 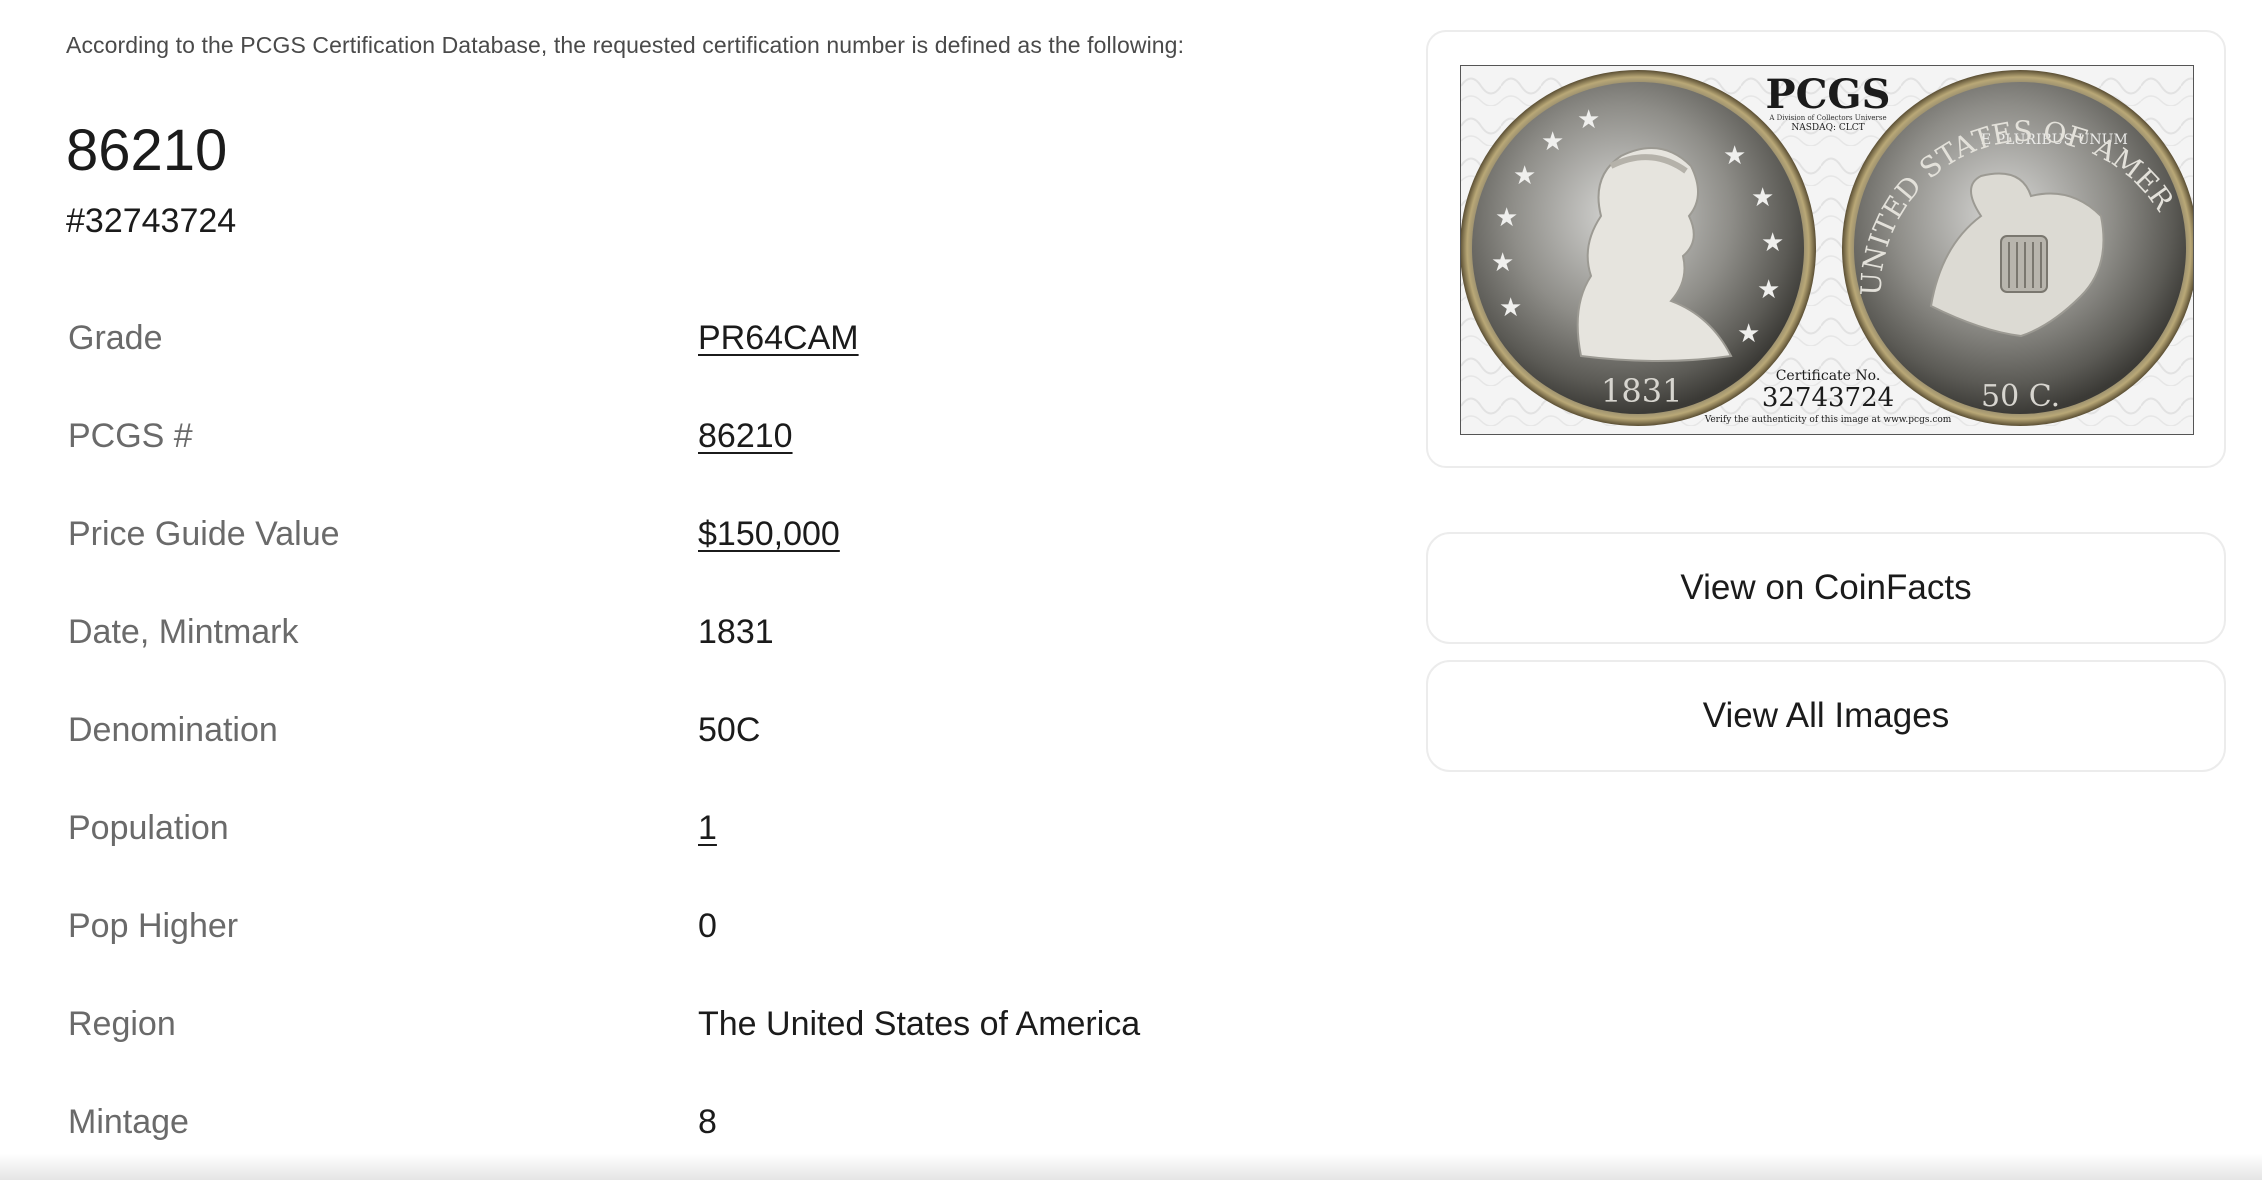 What do you see at coordinates (668, 338) in the screenshot?
I see `detail-row-grade: Grade PR64CAM` at bounding box center [668, 338].